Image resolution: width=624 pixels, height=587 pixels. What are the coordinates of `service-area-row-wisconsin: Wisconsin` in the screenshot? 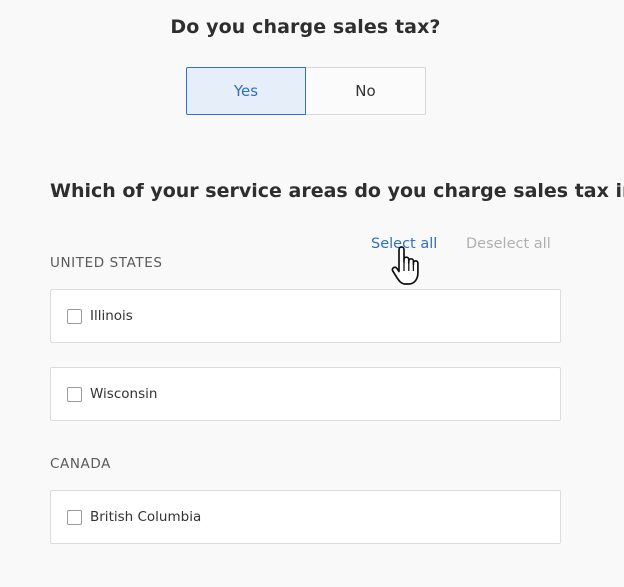 It's located at (305, 394).